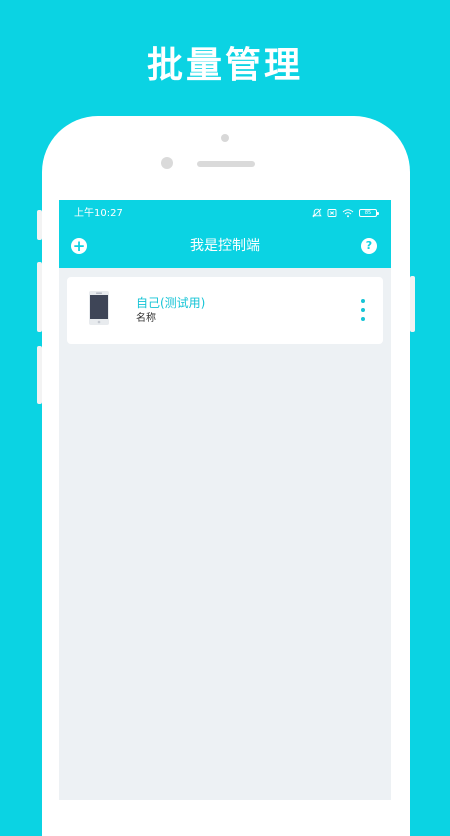 The image size is (450, 836). What do you see at coordinates (369, 213) in the screenshot?
I see `battery-icon: 85` at bounding box center [369, 213].